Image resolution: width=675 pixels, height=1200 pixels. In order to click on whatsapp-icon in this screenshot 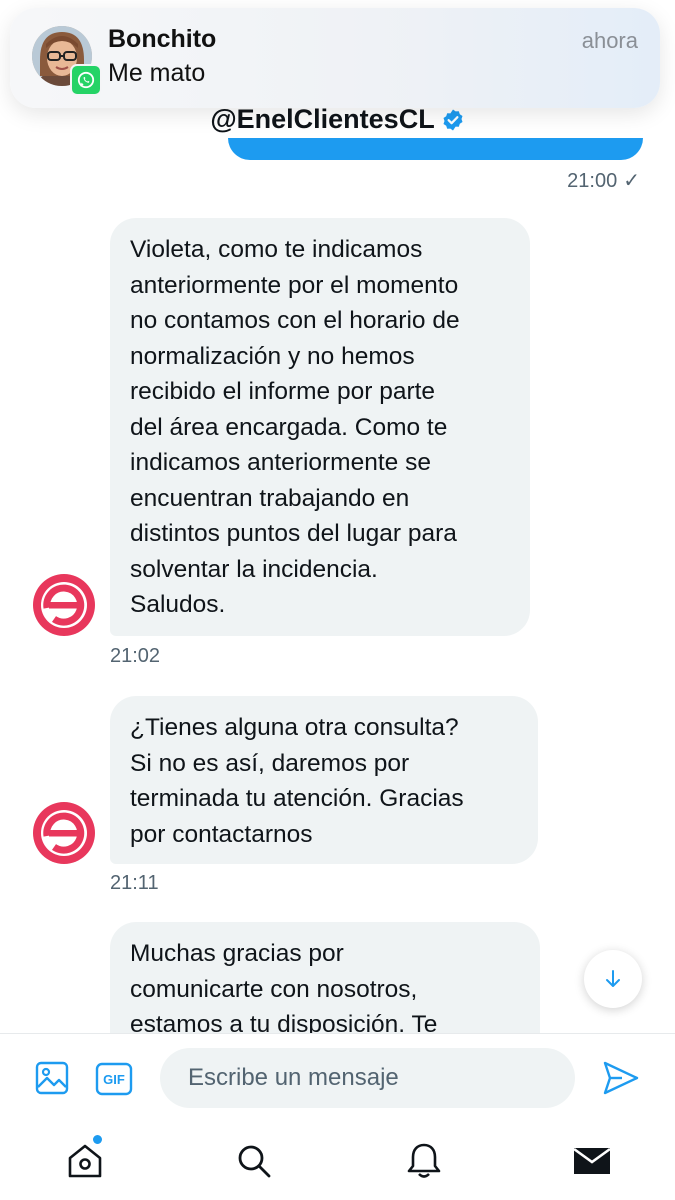, I will do `click(86, 80)`.